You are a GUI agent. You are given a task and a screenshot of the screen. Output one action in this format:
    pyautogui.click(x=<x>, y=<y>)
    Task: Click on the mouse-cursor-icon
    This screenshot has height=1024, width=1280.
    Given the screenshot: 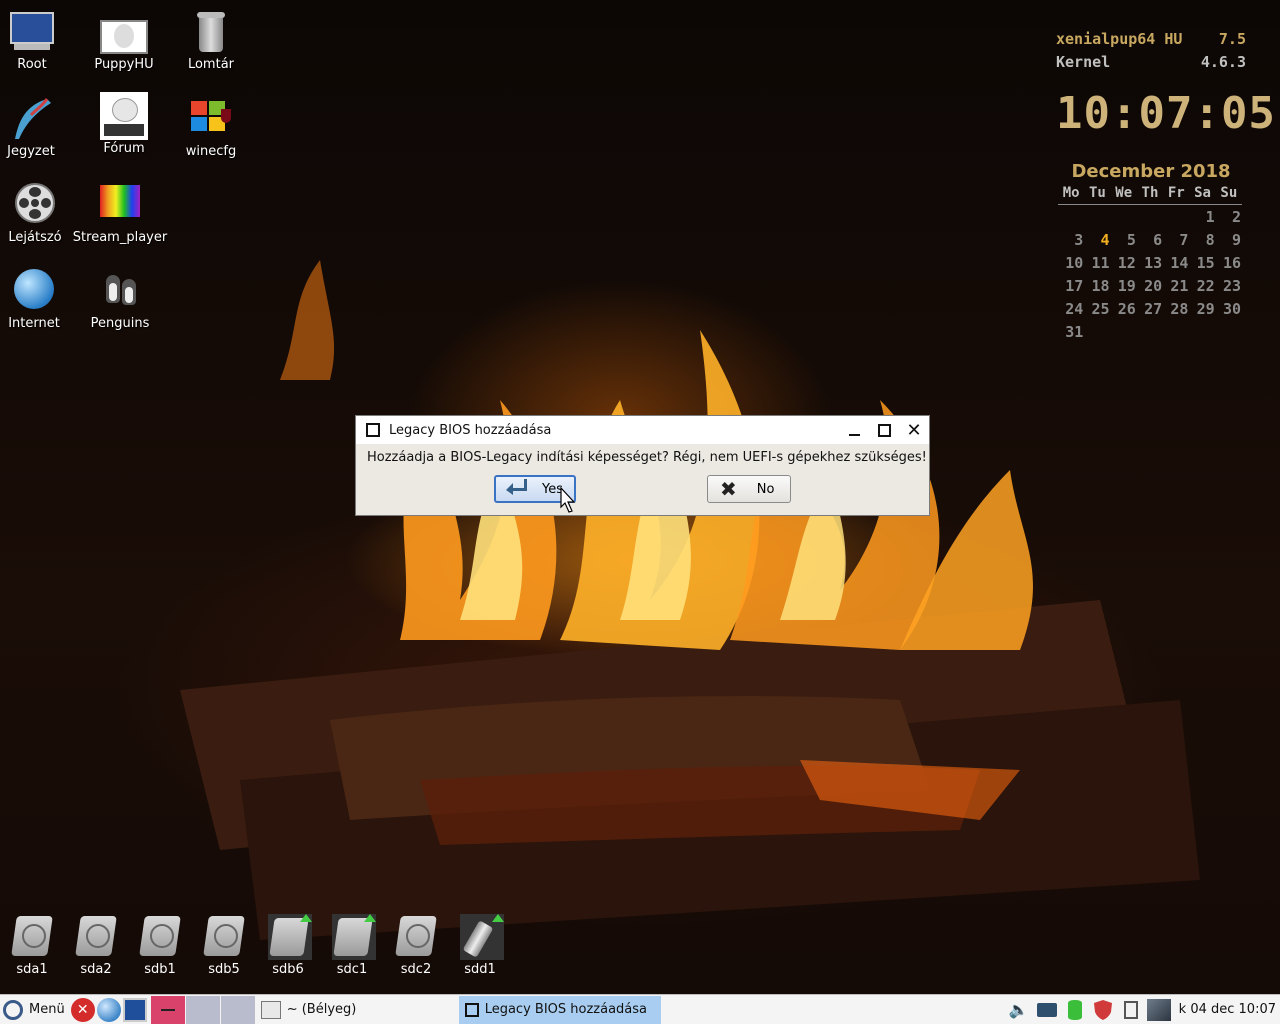 What is the action you would take?
    pyautogui.click(x=568, y=500)
    